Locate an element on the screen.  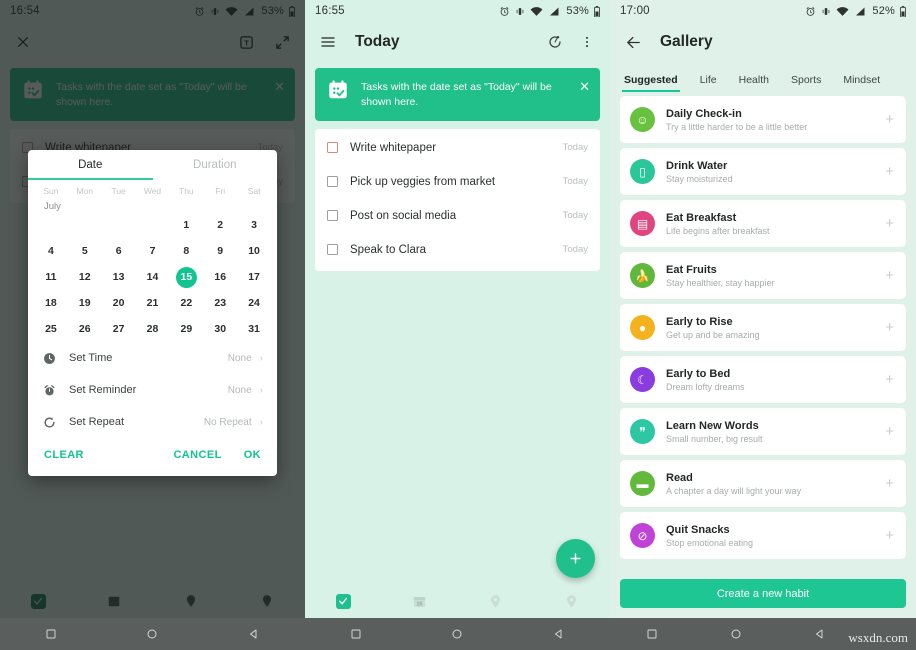
calendar-day: 30 is located at coordinates (220, 329).